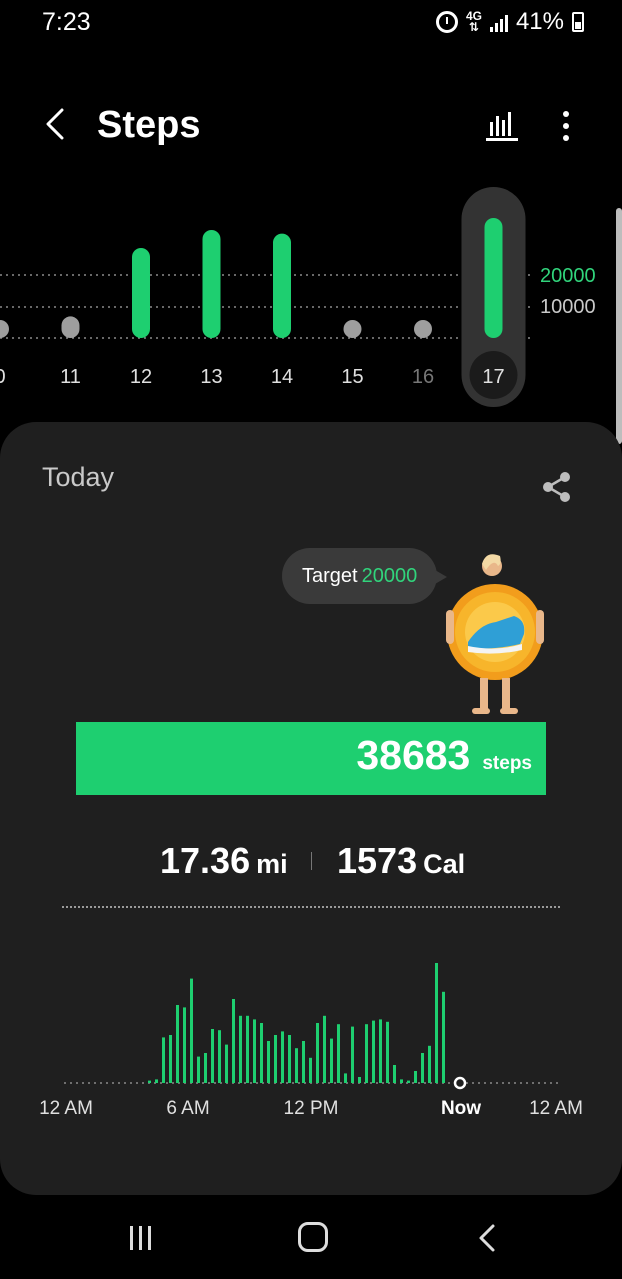  Describe the element at coordinates (413, 755) in the screenshot. I see `steps-value: 38683` at that location.